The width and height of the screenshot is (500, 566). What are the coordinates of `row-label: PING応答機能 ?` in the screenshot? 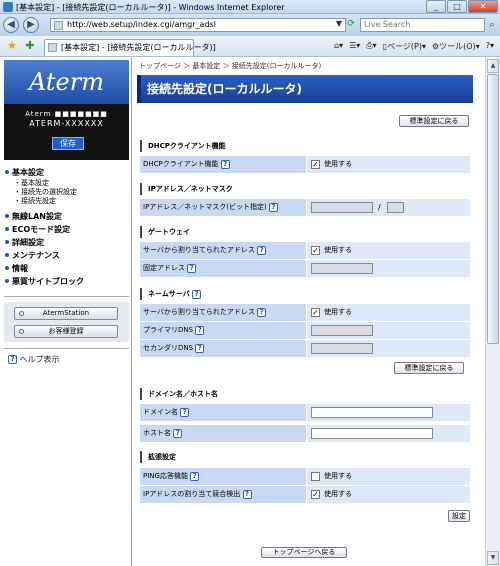 It's located at (223, 476).